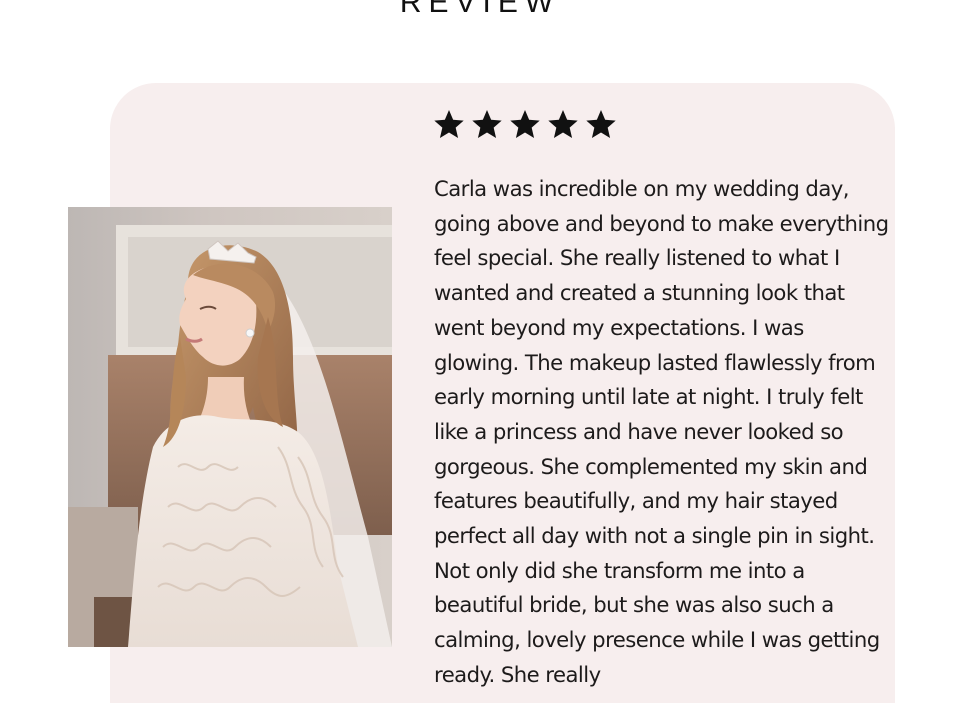 This screenshot has height=703, width=960. Describe the element at coordinates (480, 9) in the screenshot. I see `section-heading: REVIEW` at that location.